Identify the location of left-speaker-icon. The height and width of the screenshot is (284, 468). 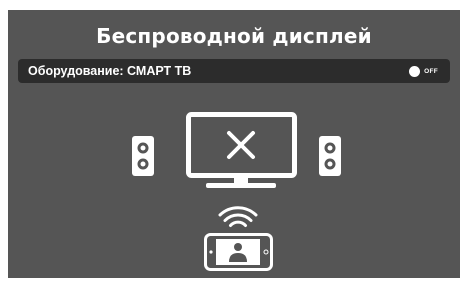
(143, 156).